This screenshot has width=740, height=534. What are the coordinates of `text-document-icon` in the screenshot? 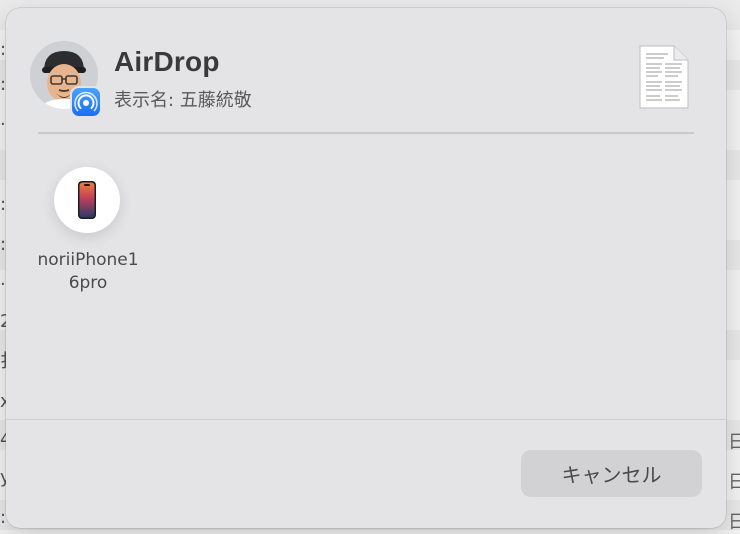 It's located at (664, 77).